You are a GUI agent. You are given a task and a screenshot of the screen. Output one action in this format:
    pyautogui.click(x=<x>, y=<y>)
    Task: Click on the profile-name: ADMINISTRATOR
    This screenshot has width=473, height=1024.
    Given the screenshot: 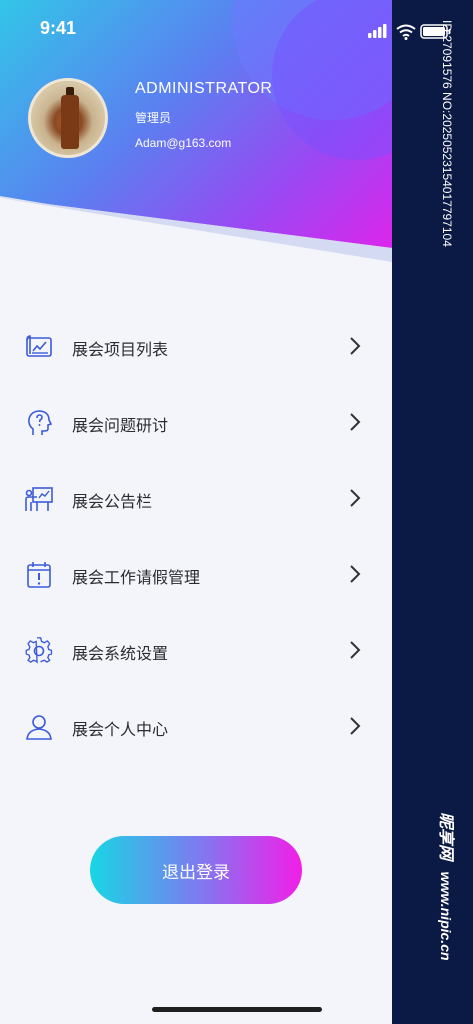 What is the action you would take?
    pyautogui.click(x=204, y=88)
    